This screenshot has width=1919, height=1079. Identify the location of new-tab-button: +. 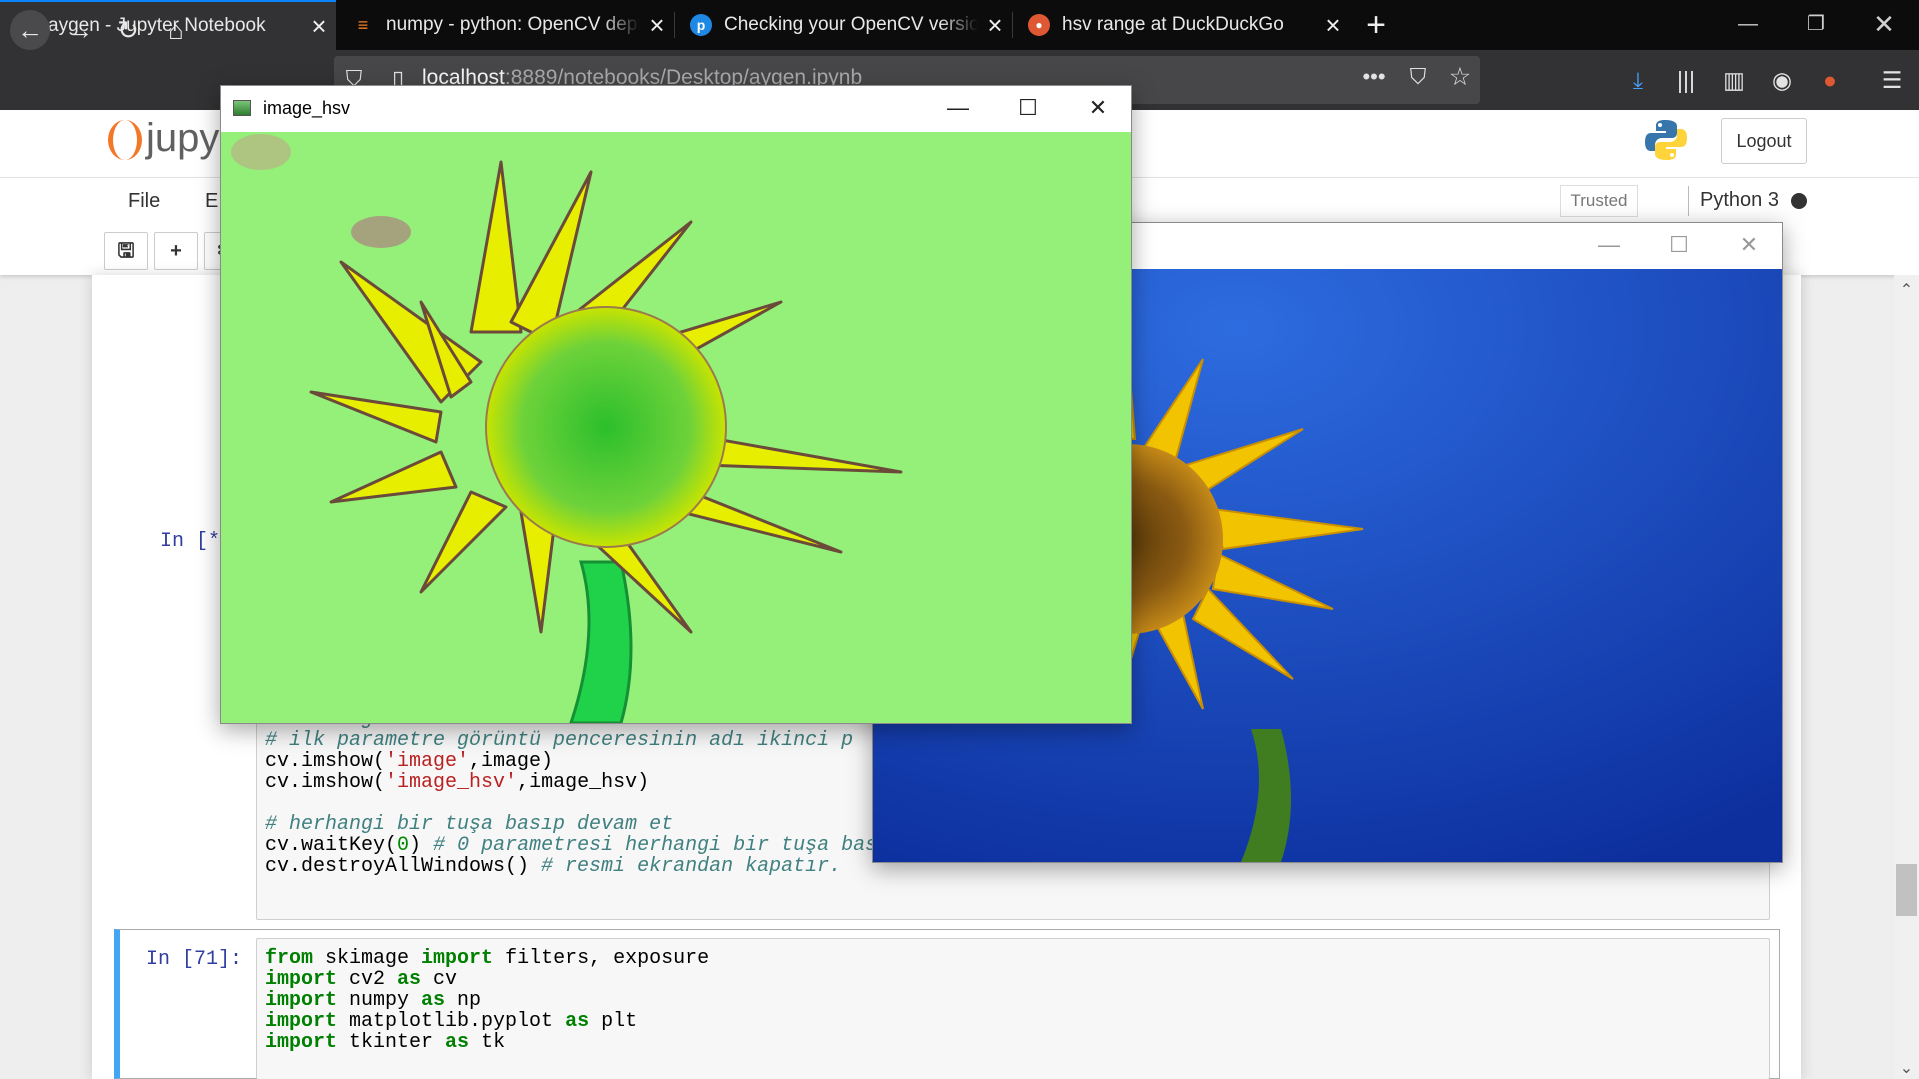
(1376, 25).